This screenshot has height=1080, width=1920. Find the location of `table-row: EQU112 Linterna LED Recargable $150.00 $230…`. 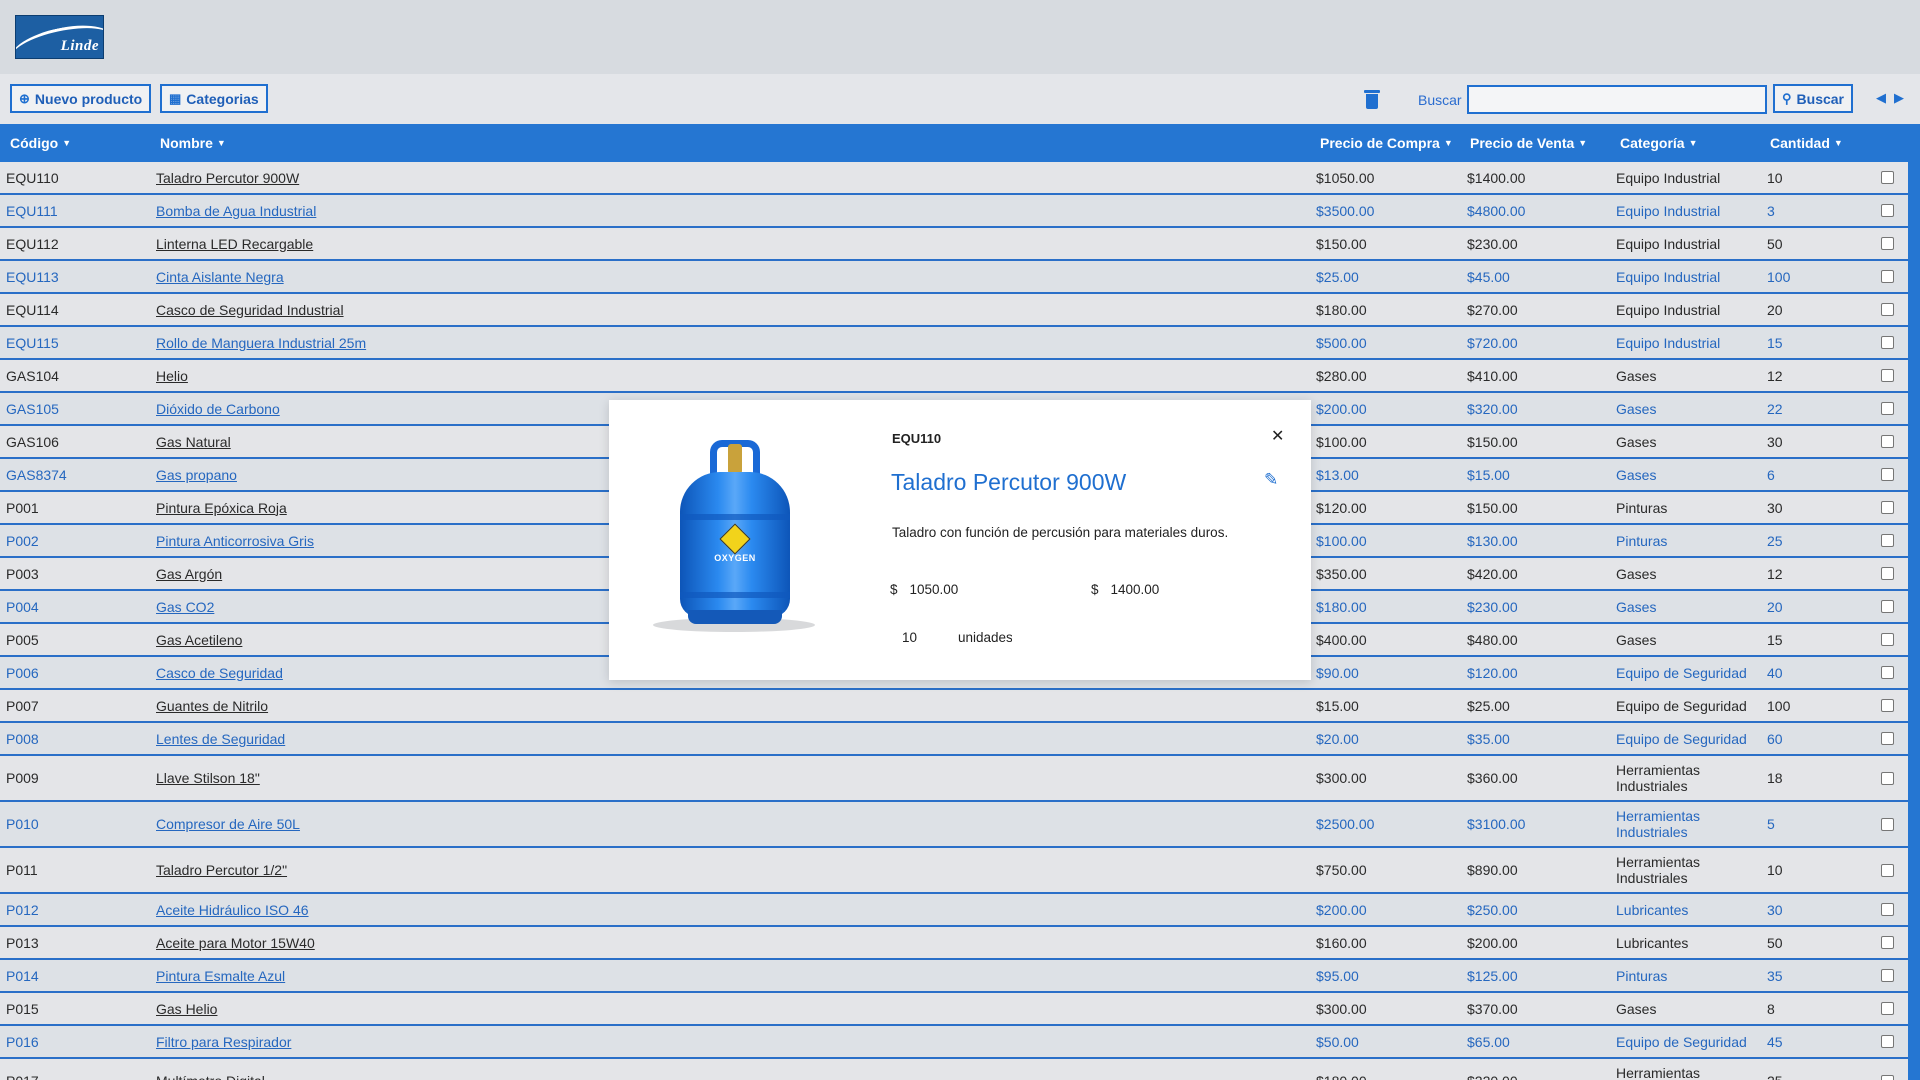

table-row: EQU112 Linterna LED Recargable $150.00 $230… is located at coordinates (954, 244).